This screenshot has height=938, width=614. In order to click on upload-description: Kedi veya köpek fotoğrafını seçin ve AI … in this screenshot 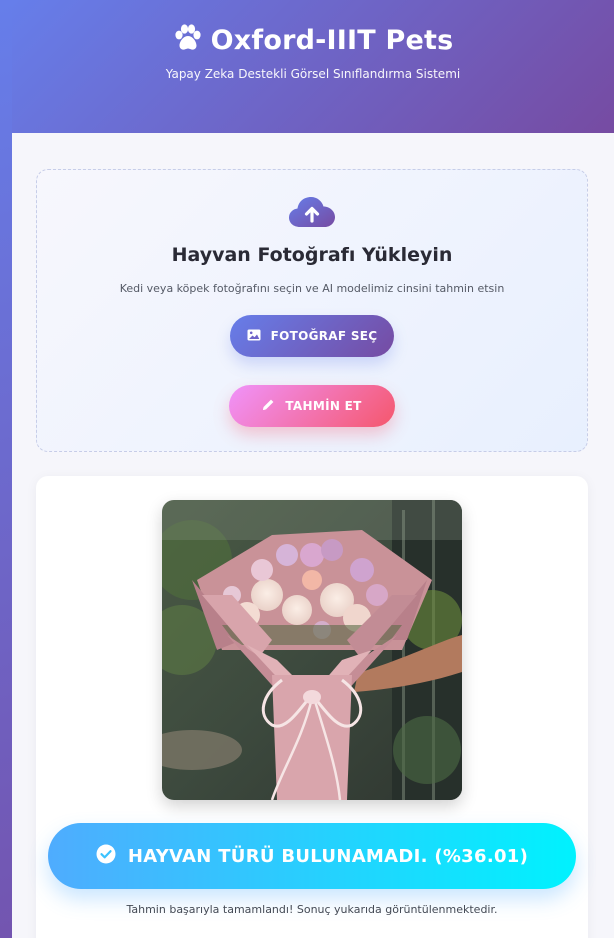, I will do `click(312, 288)`.